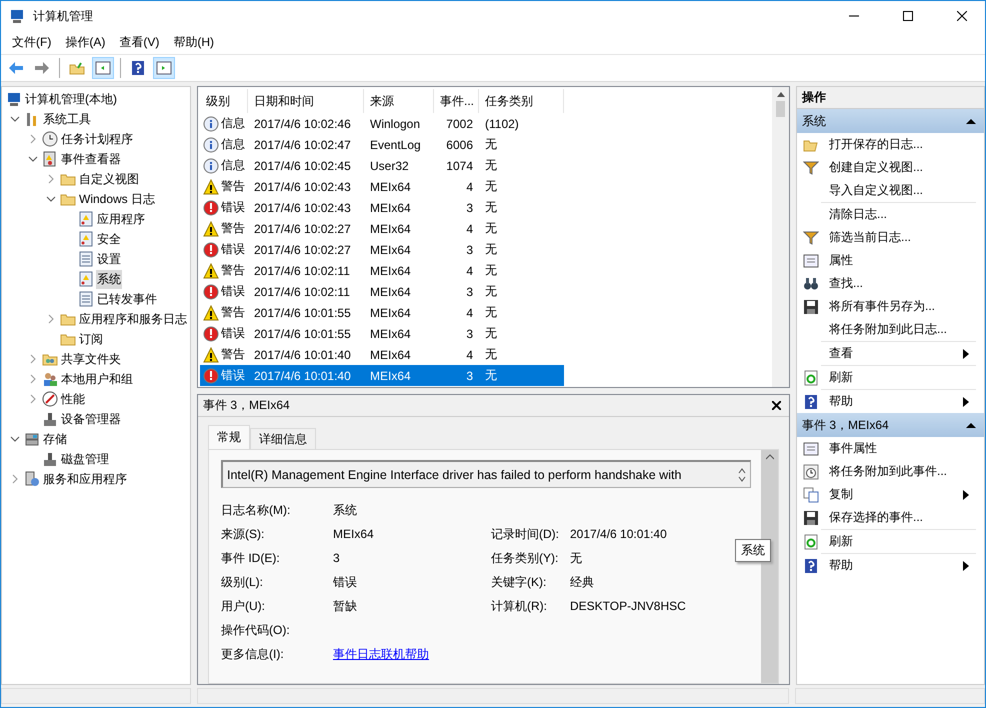  I want to click on tree-item: 订阅, so click(91, 339).